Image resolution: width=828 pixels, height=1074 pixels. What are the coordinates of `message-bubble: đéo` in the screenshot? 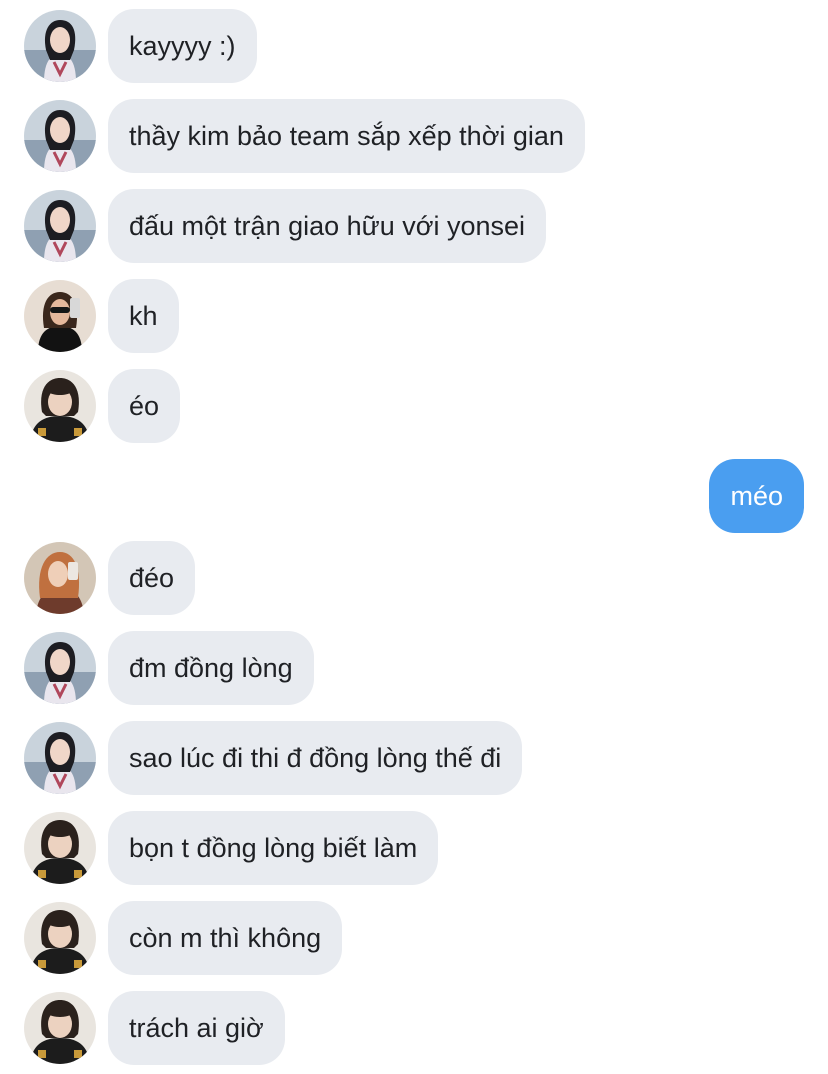 It's located at (152, 578).